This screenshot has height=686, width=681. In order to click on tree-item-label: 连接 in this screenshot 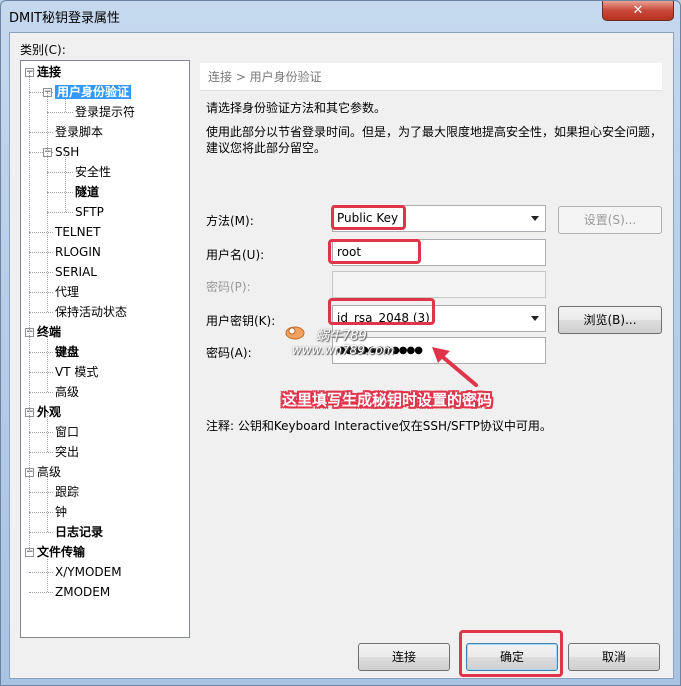, I will do `click(49, 72)`.